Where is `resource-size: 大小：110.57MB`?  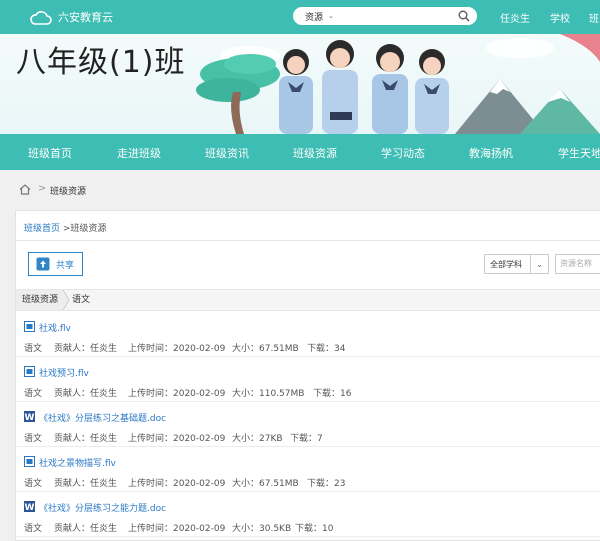 resource-size: 大小：110.57MB is located at coordinates (268, 394).